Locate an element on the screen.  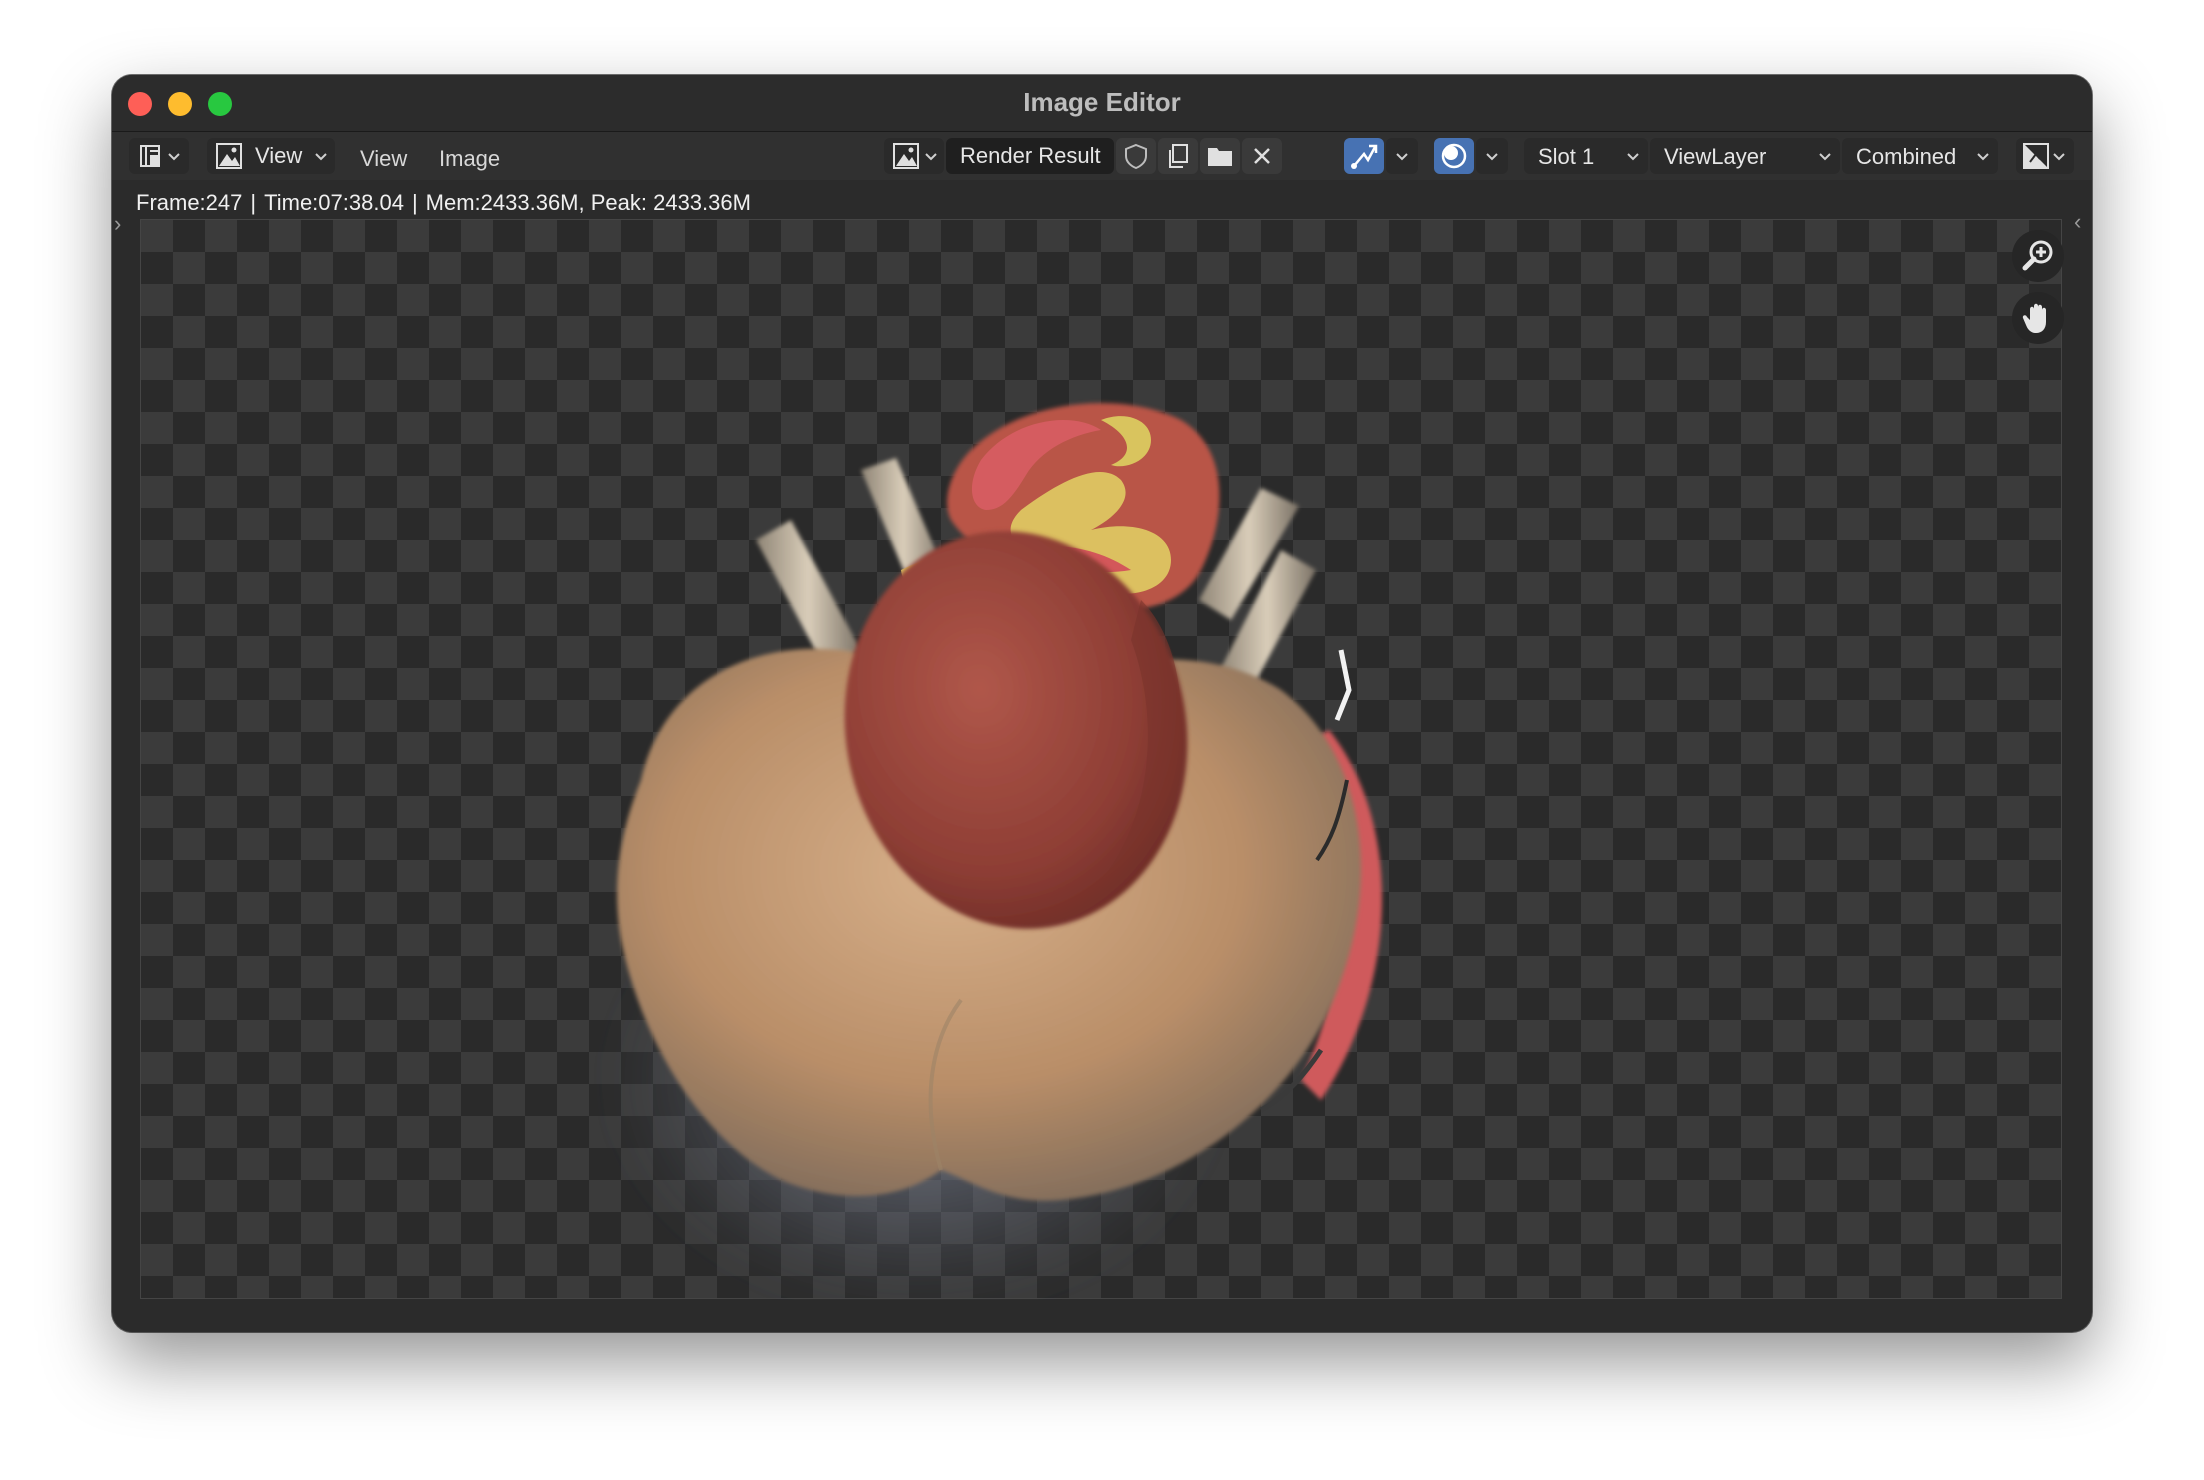
editor-type-button is located at coordinates (159, 156).